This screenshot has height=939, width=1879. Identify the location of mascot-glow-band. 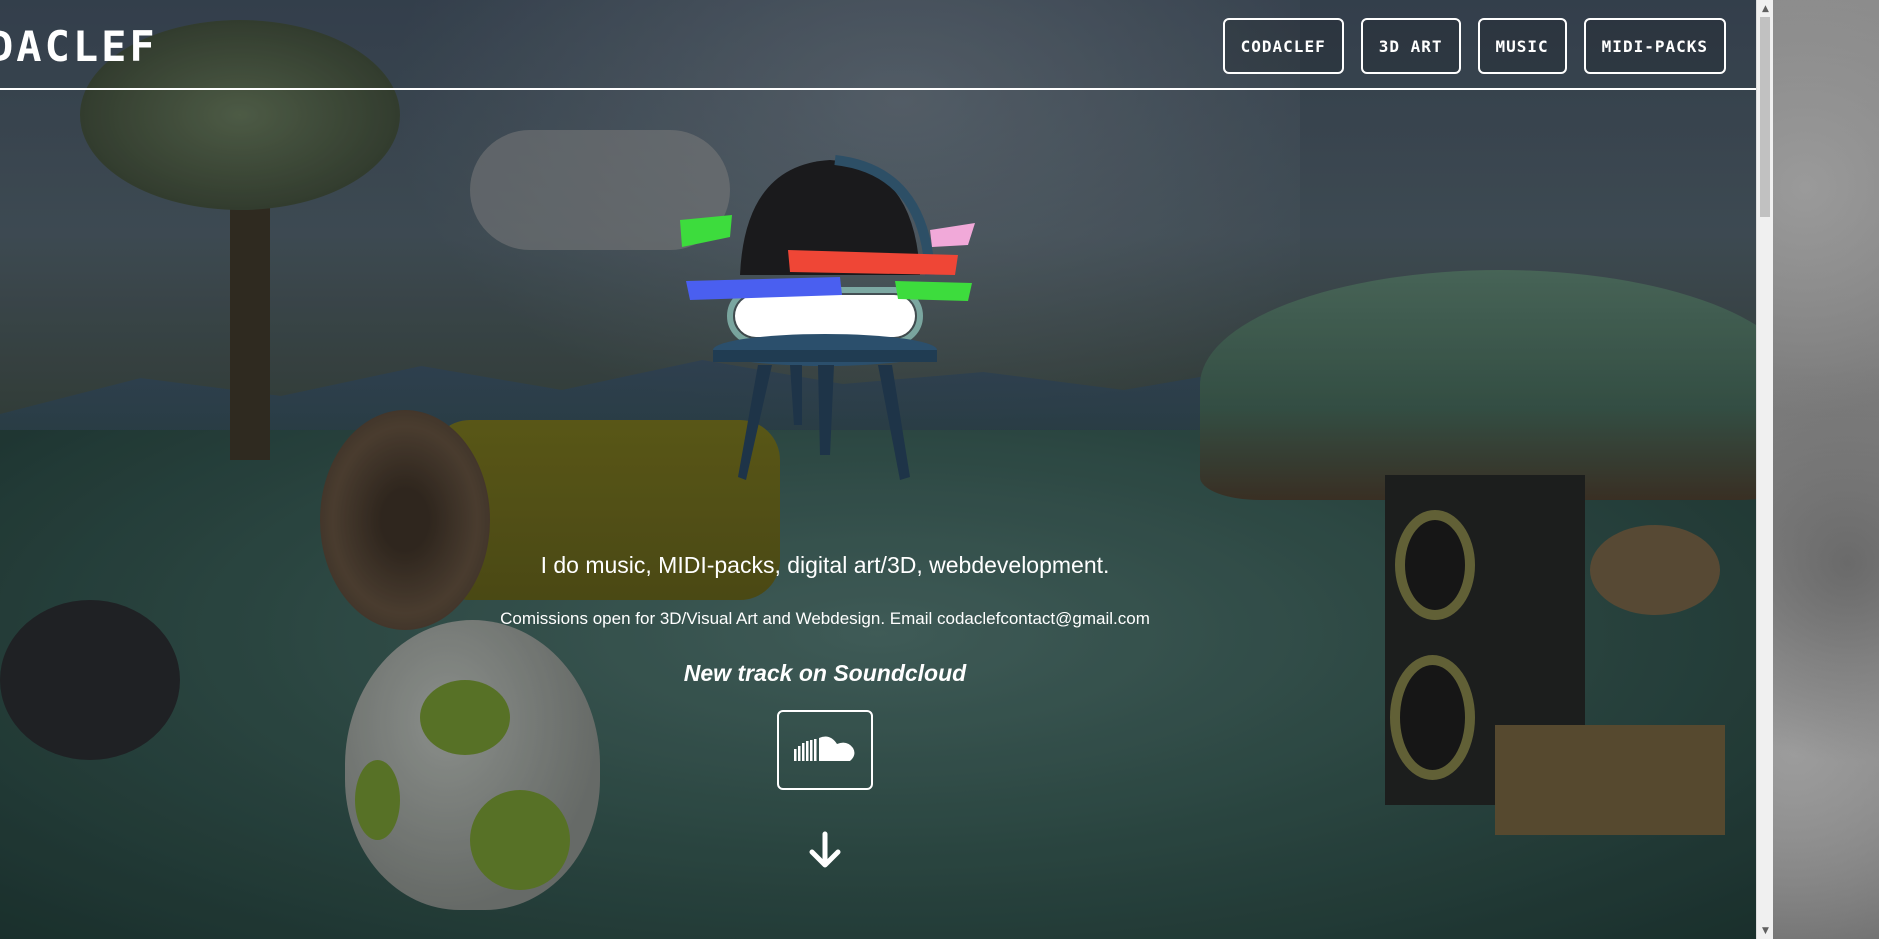
(825, 316).